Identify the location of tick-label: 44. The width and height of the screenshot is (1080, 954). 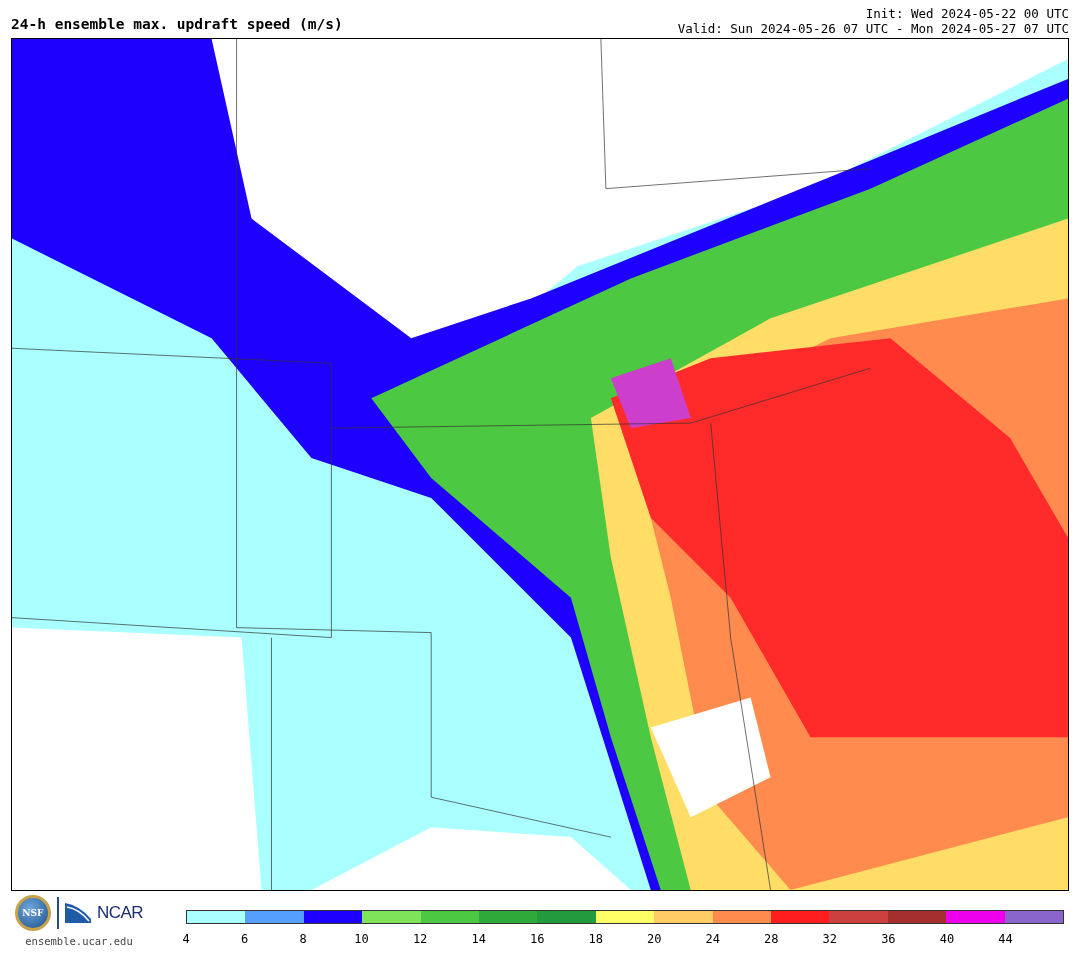
(1005, 939).